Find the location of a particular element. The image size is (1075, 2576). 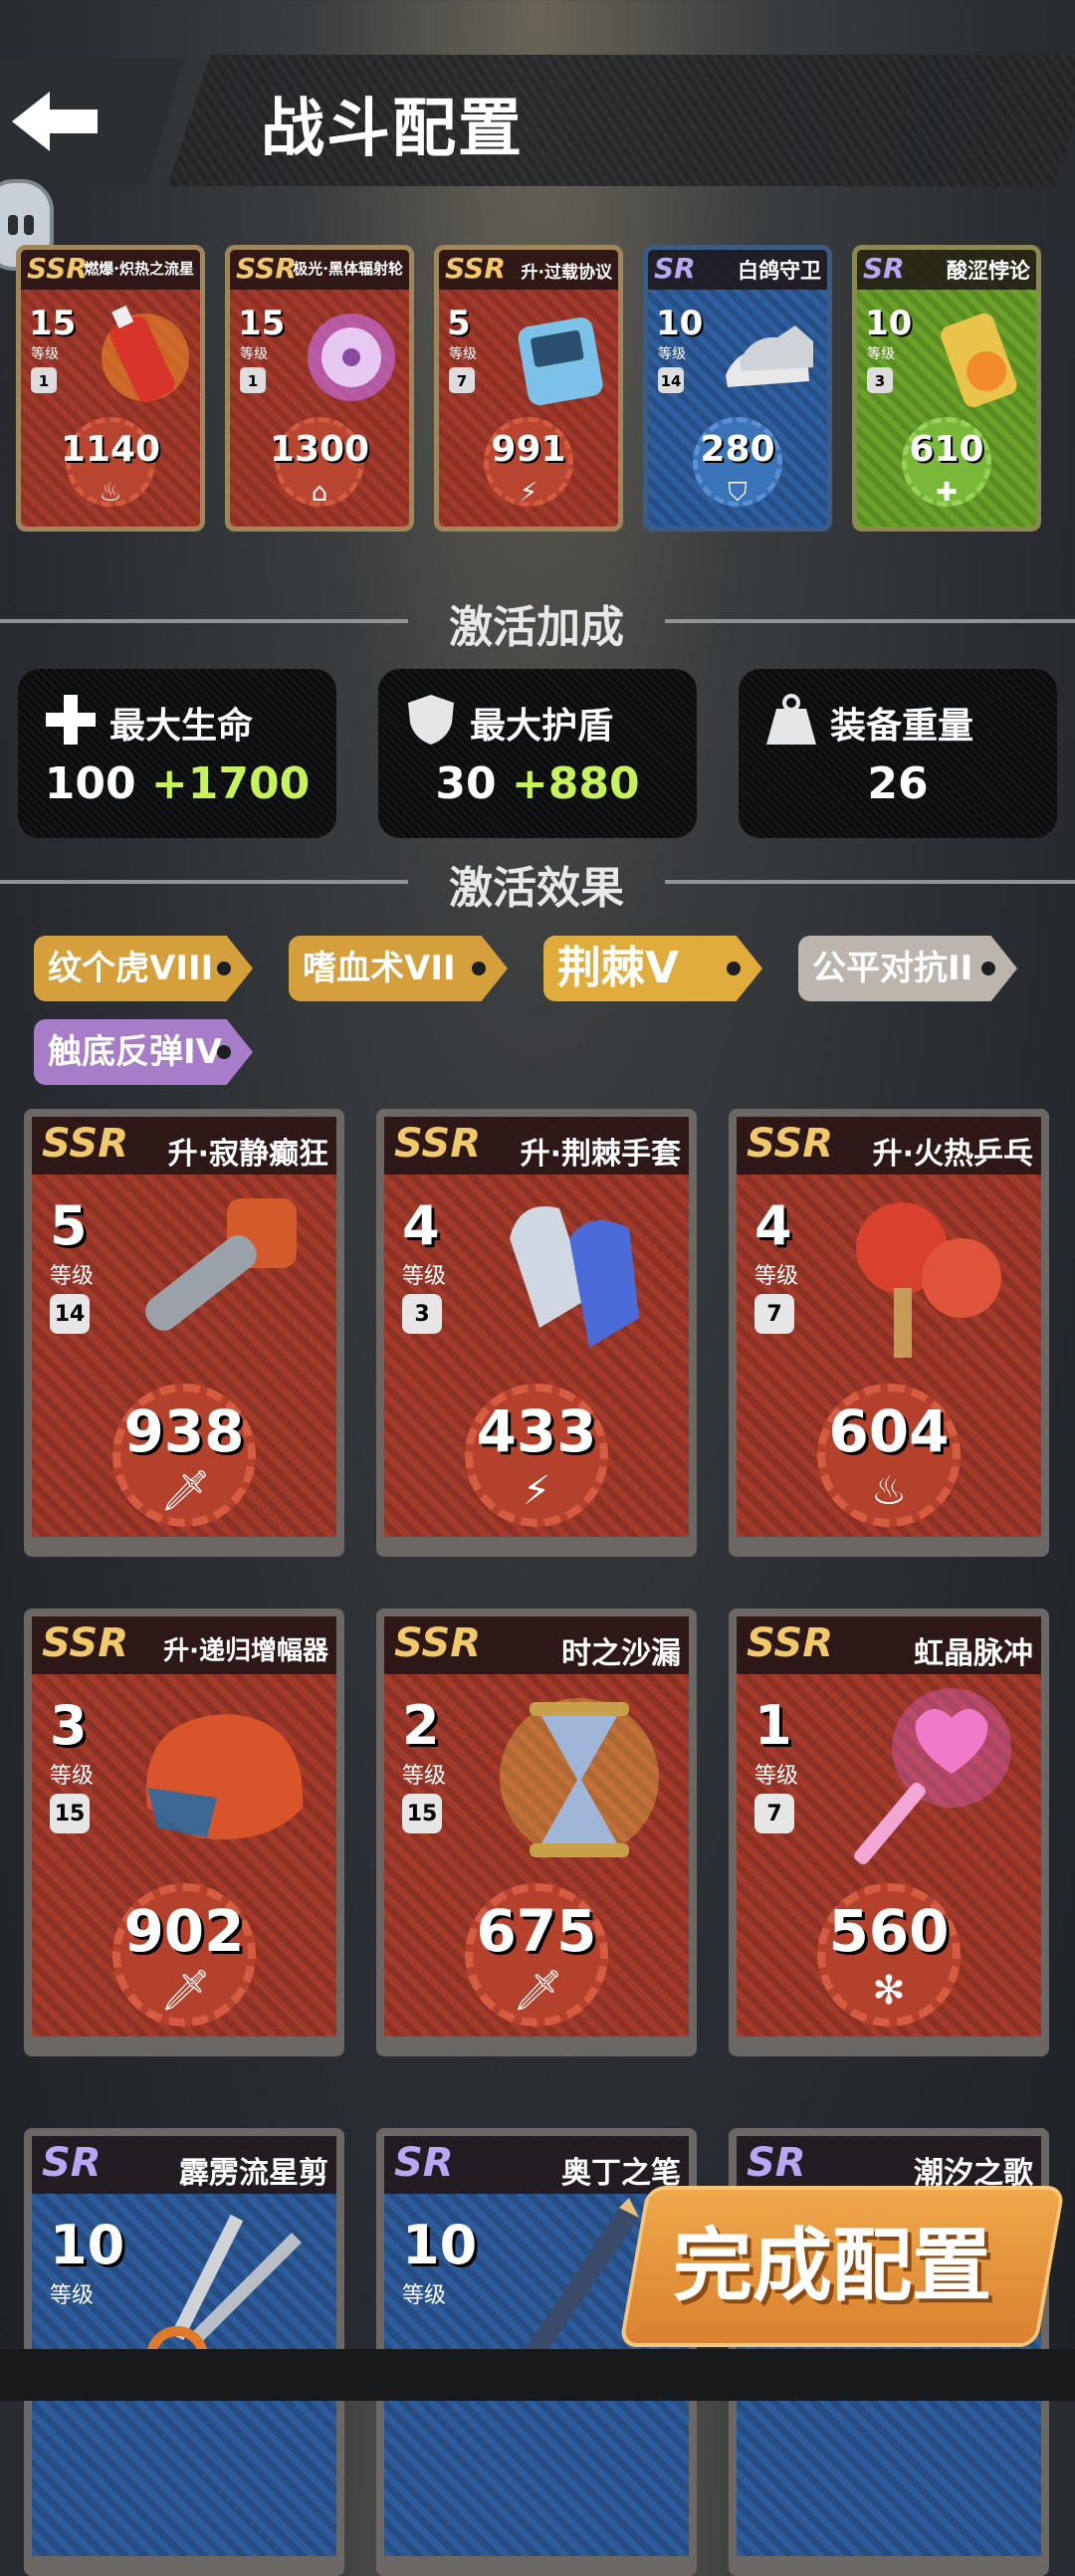

equipped-card: SSR 极光·黑体辐射轮 15 等级 1 1300 ⌂ is located at coordinates (319, 388).